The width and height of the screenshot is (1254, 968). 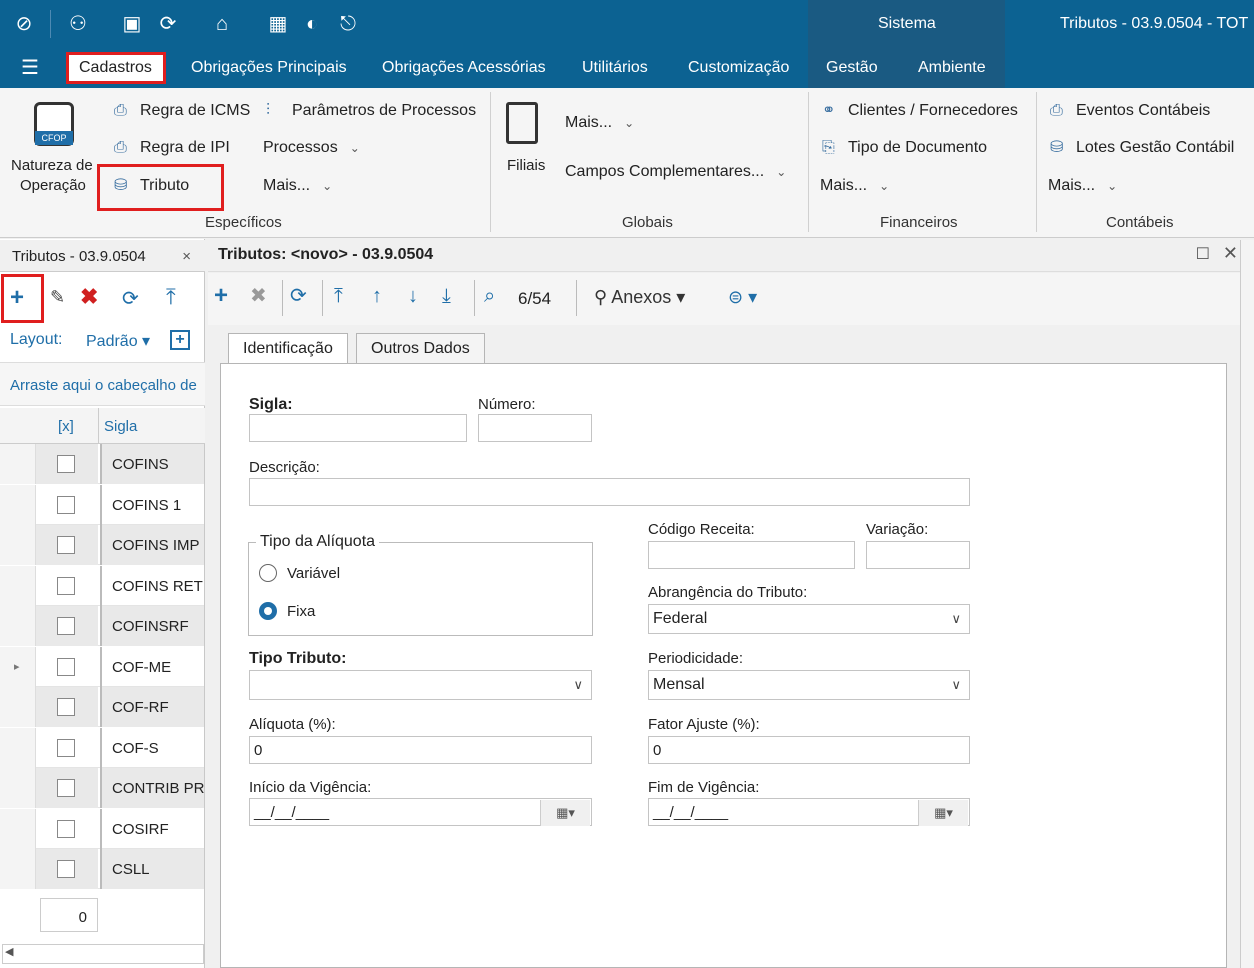 I want to click on col-sigla-header: Sigla, so click(x=120, y=426).